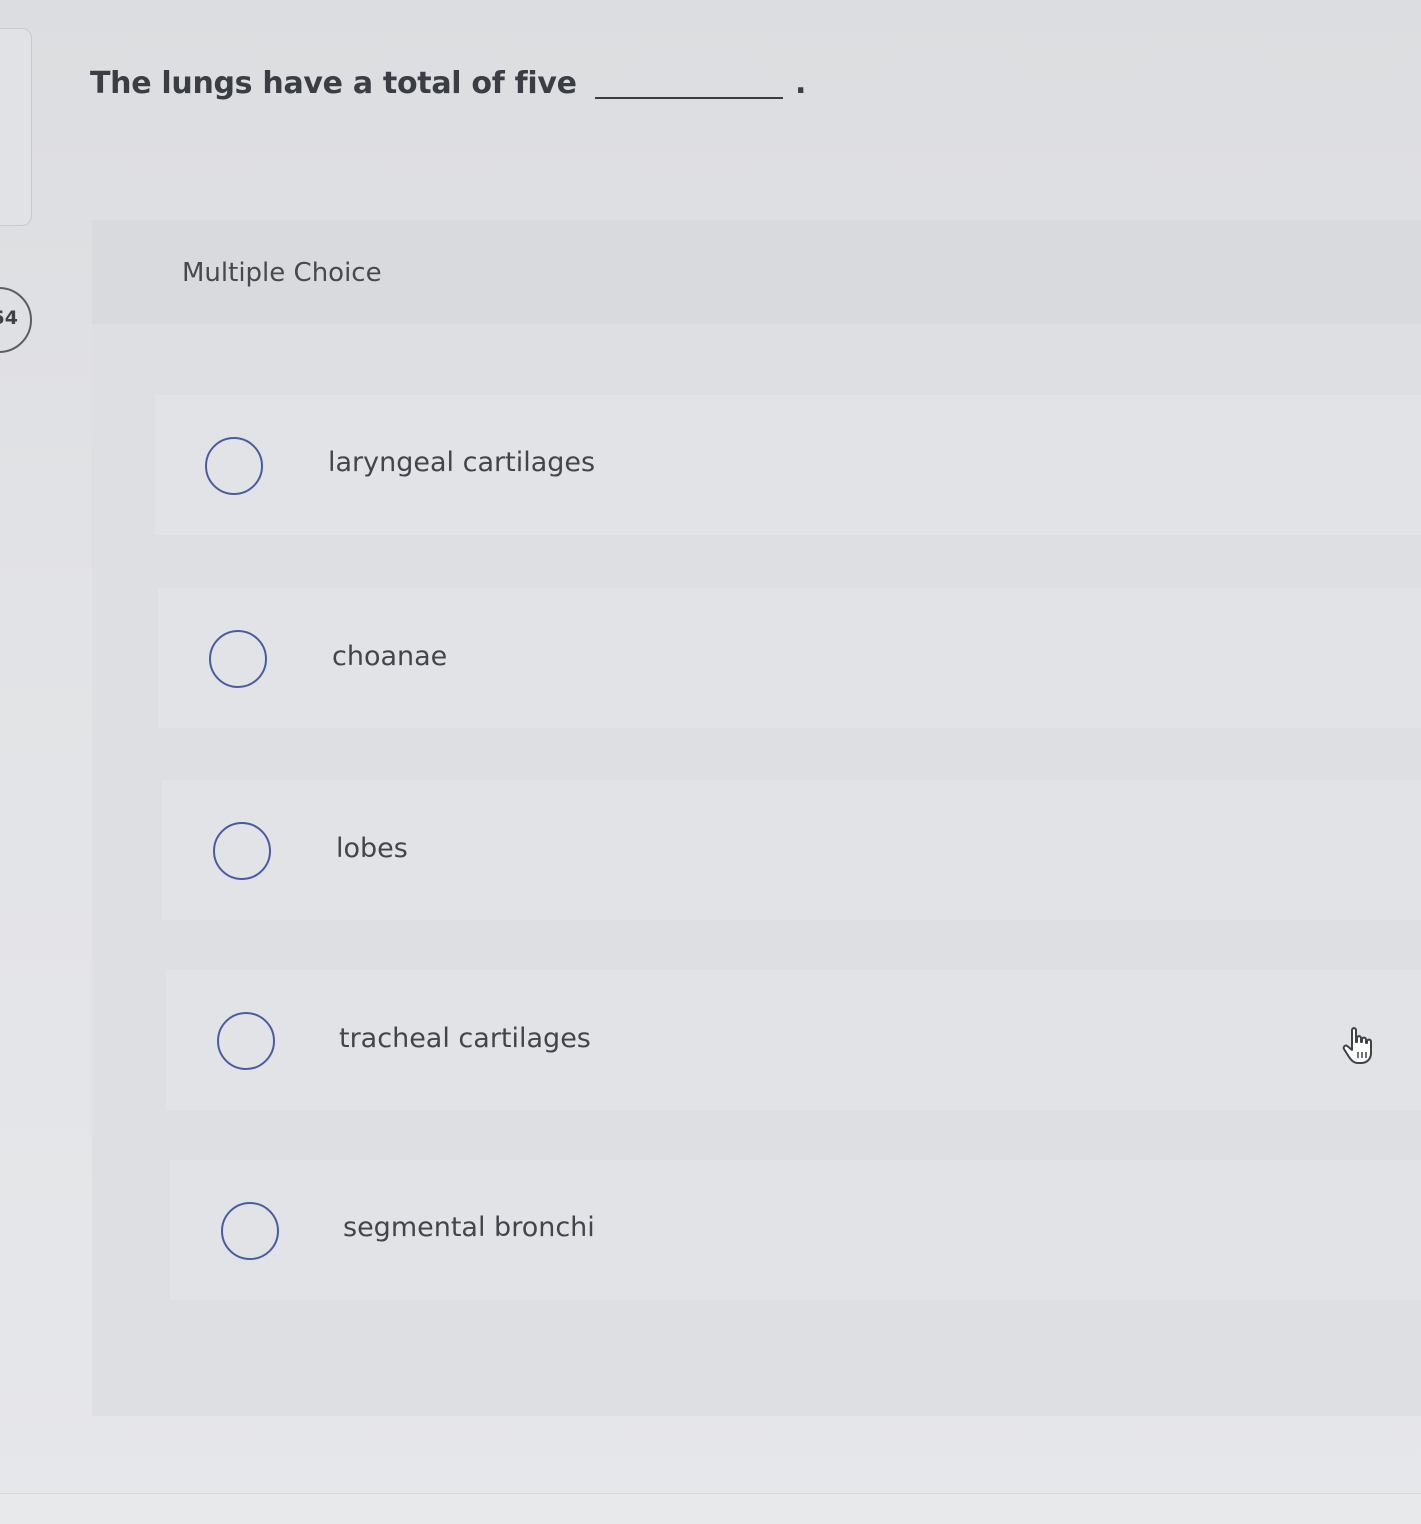  What do you see at coordinates (282, 273) in the screenshot?
I see `question-type-label: Multiple Choice` at bounding box center [282, 273].